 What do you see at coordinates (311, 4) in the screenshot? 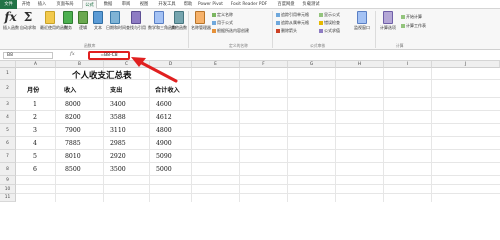
I see `tab-load-test: 负载测试` at bounding box center [311, 4].